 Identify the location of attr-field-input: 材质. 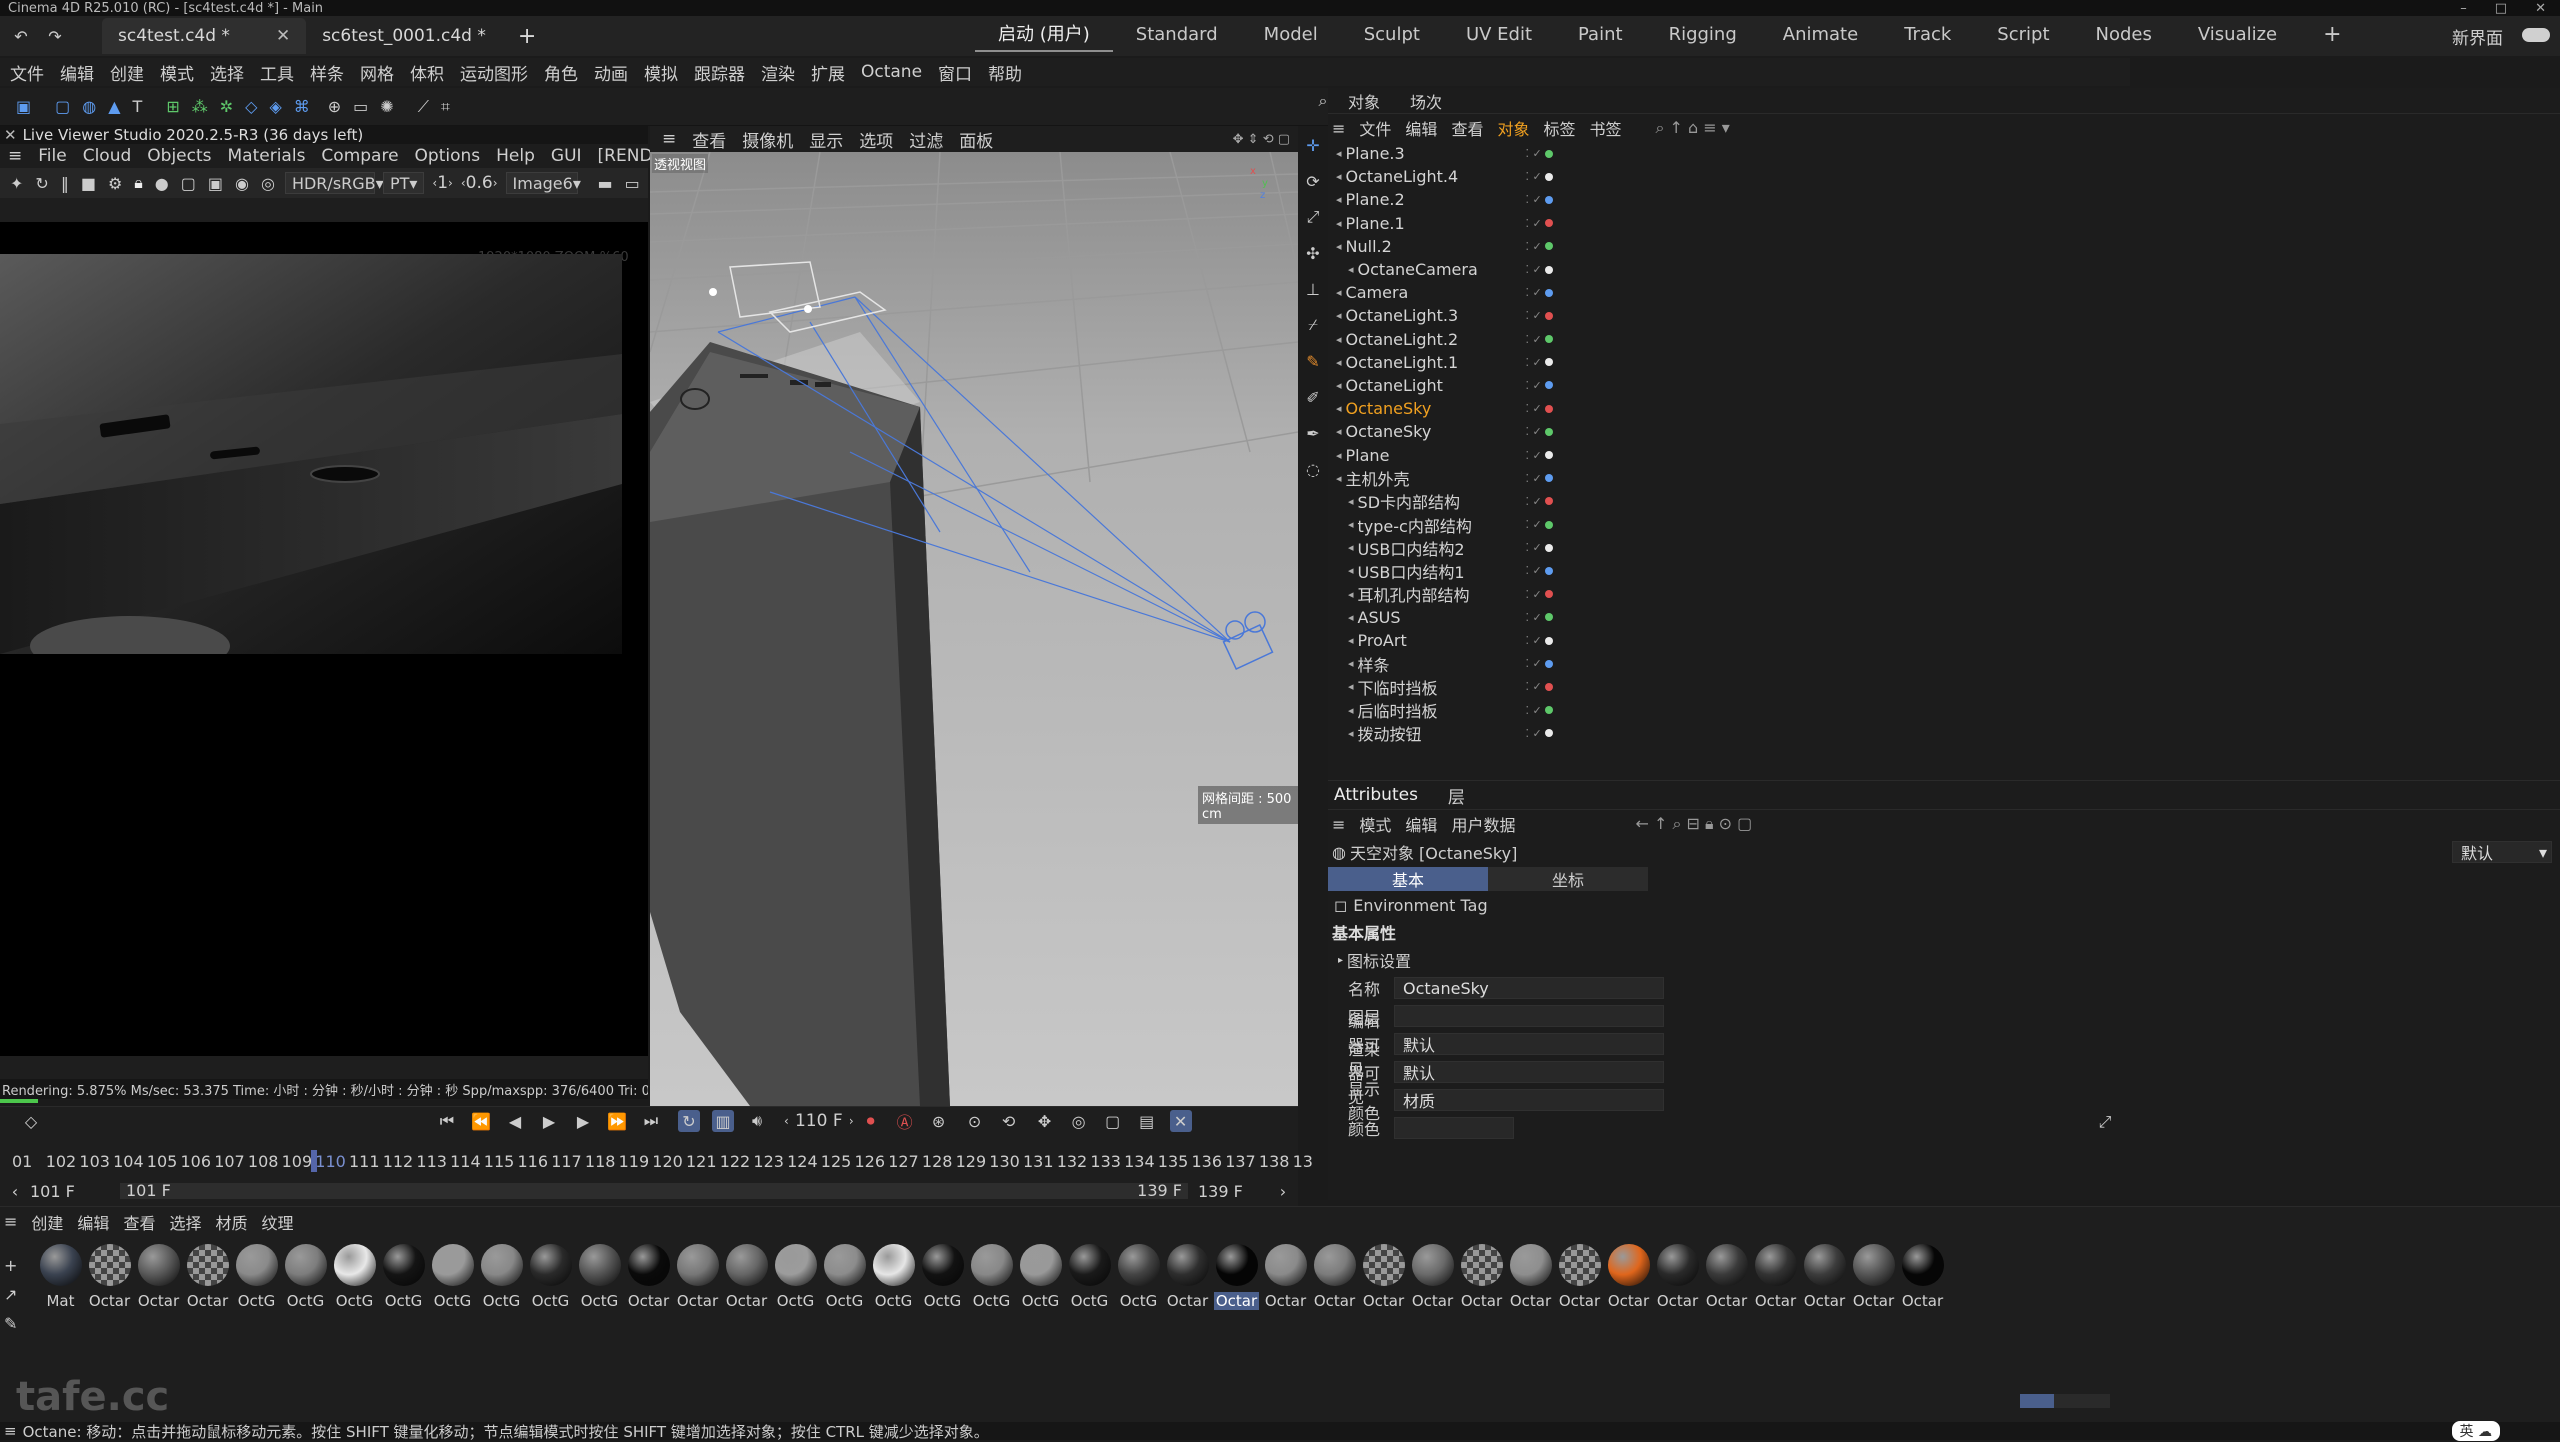
(1529, 1100).